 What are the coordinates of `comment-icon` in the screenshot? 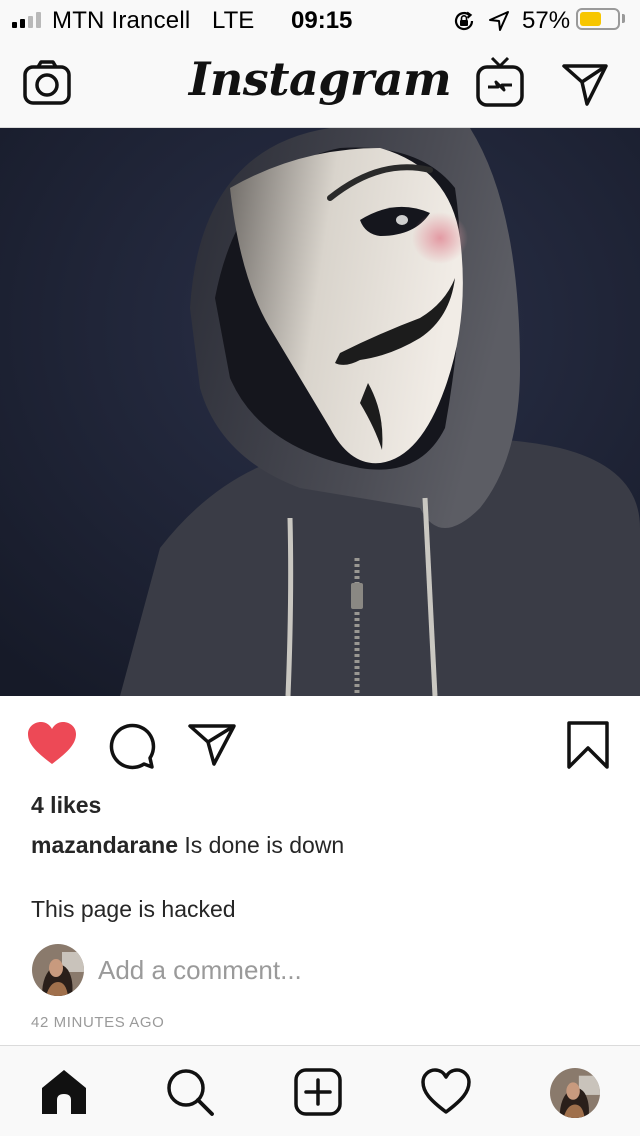 It's located at (132, 746).